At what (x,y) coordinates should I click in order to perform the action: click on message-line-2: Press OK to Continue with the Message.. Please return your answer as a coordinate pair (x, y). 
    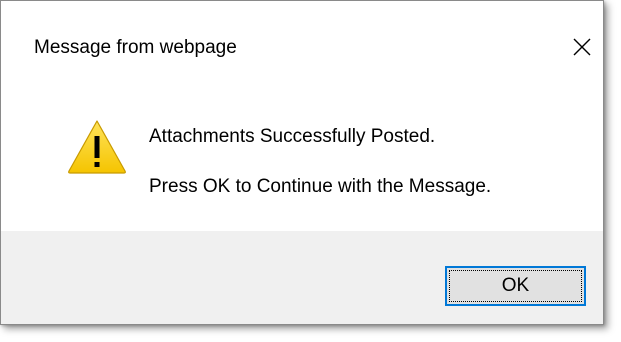
    Looking at the image, I should click on (320, 186).